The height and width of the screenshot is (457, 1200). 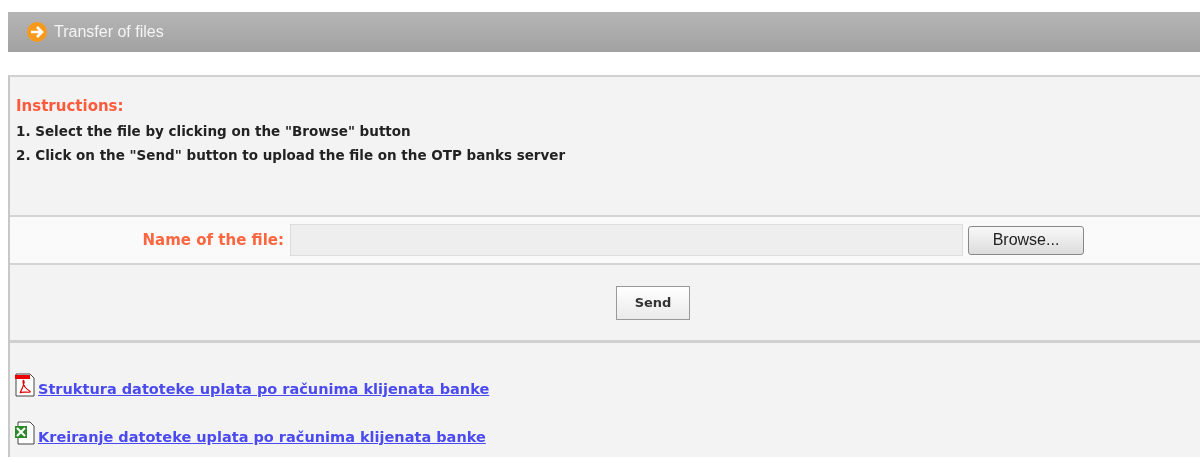 I want to click on download-link: Struktura datoteke uplata po računima klijenata banke, so click(x=263, y=389).